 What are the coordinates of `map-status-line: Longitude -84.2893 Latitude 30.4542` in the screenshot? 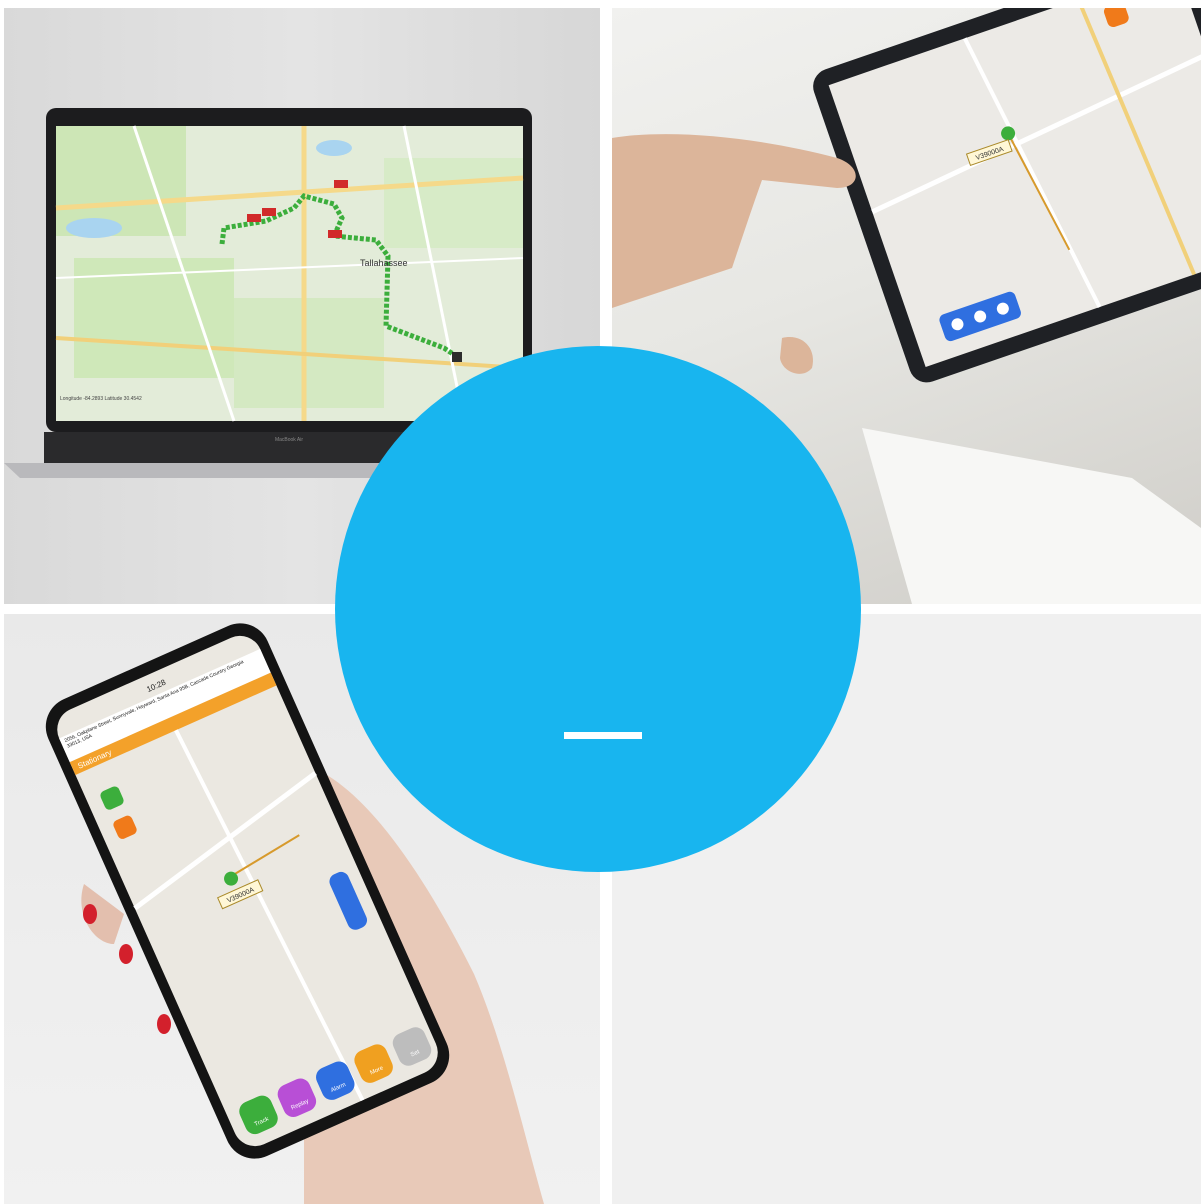 It's located at (101, 399).